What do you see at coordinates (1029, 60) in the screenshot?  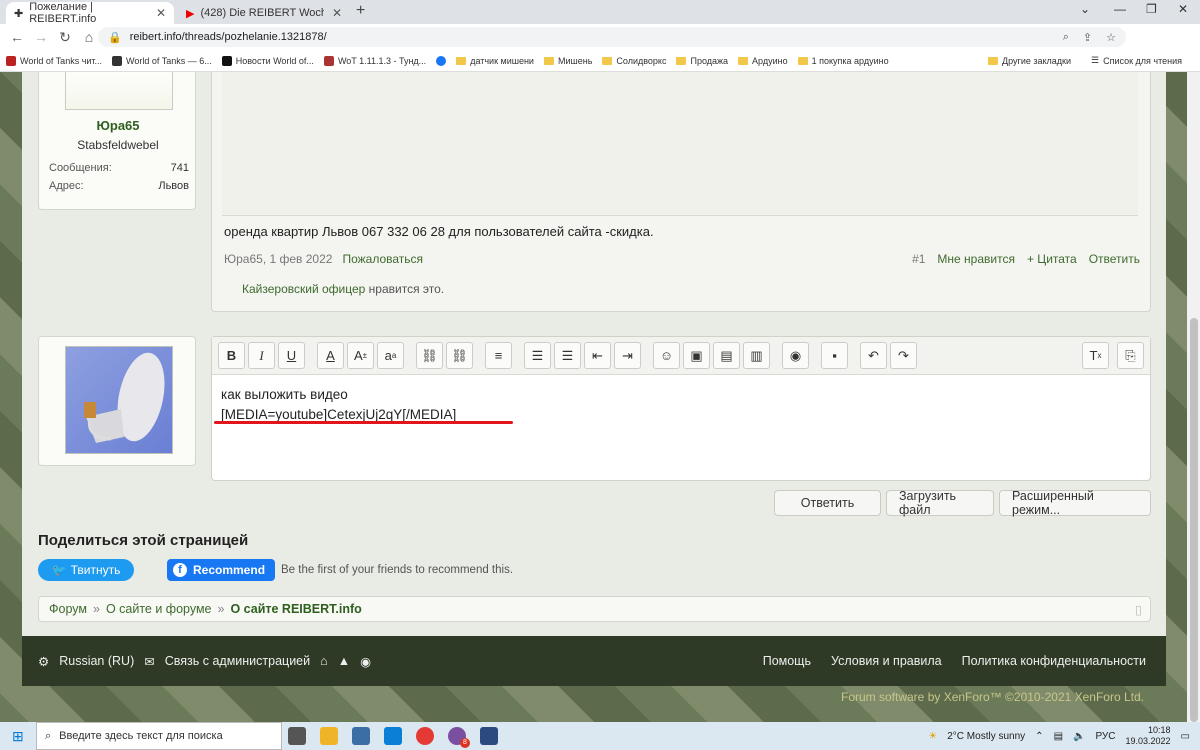 I see `other-bookmarks: Другие закладки` at bounding box center [1029, 60].